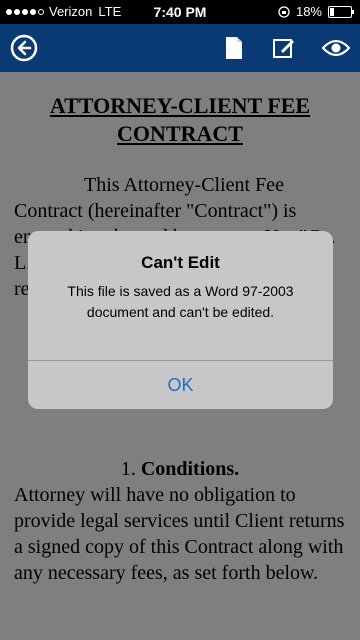 The image size is (360, 640). I want to click on view-button, so click(336, 48).